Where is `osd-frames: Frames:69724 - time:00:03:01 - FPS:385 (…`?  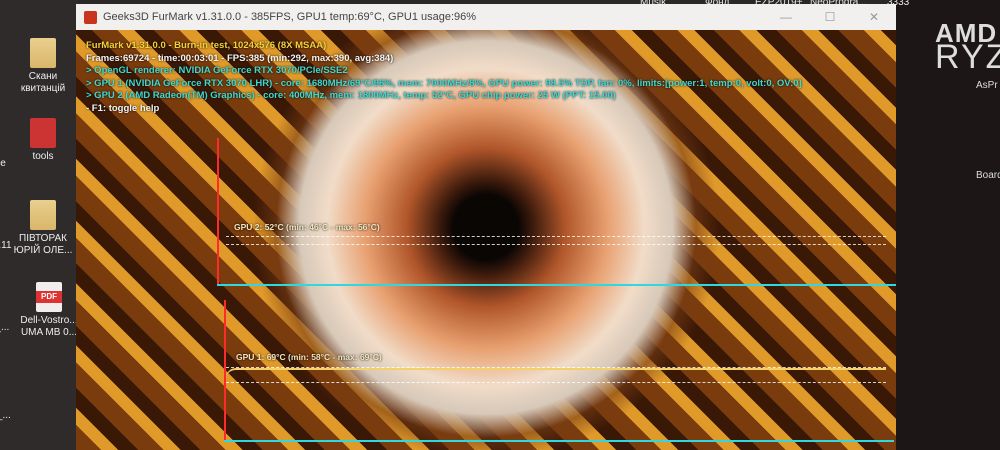 osd-frames: Frames:69724 - time:00:03:01 - FPS:385 (… is located at coordinates (240, 58).